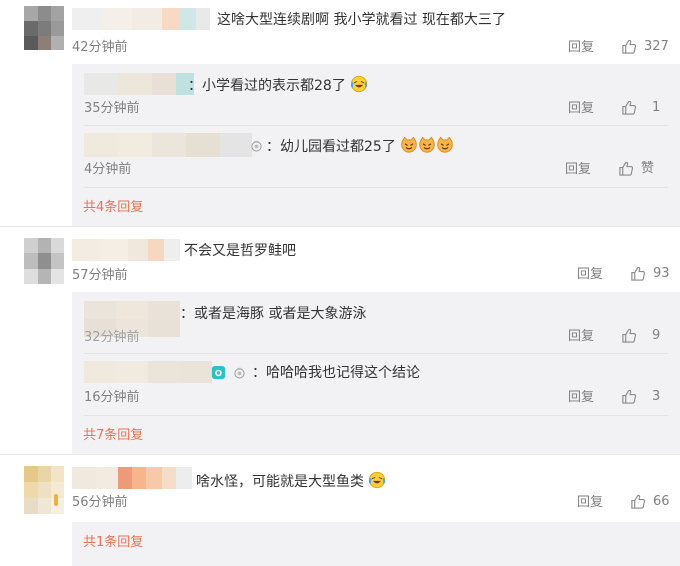  I want to click on reply-text: ：或者是海豚 或者是大象游泳, so click(273, 314).